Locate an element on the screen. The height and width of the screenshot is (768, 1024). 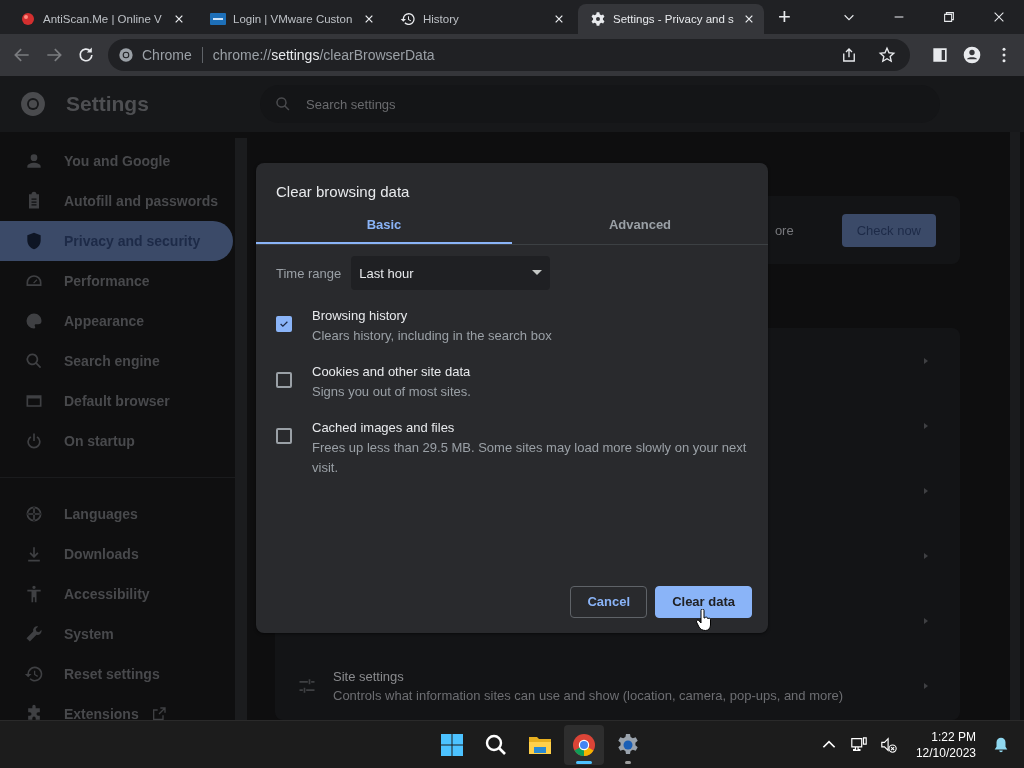
restore-icon is located at coordinates (949, 17).